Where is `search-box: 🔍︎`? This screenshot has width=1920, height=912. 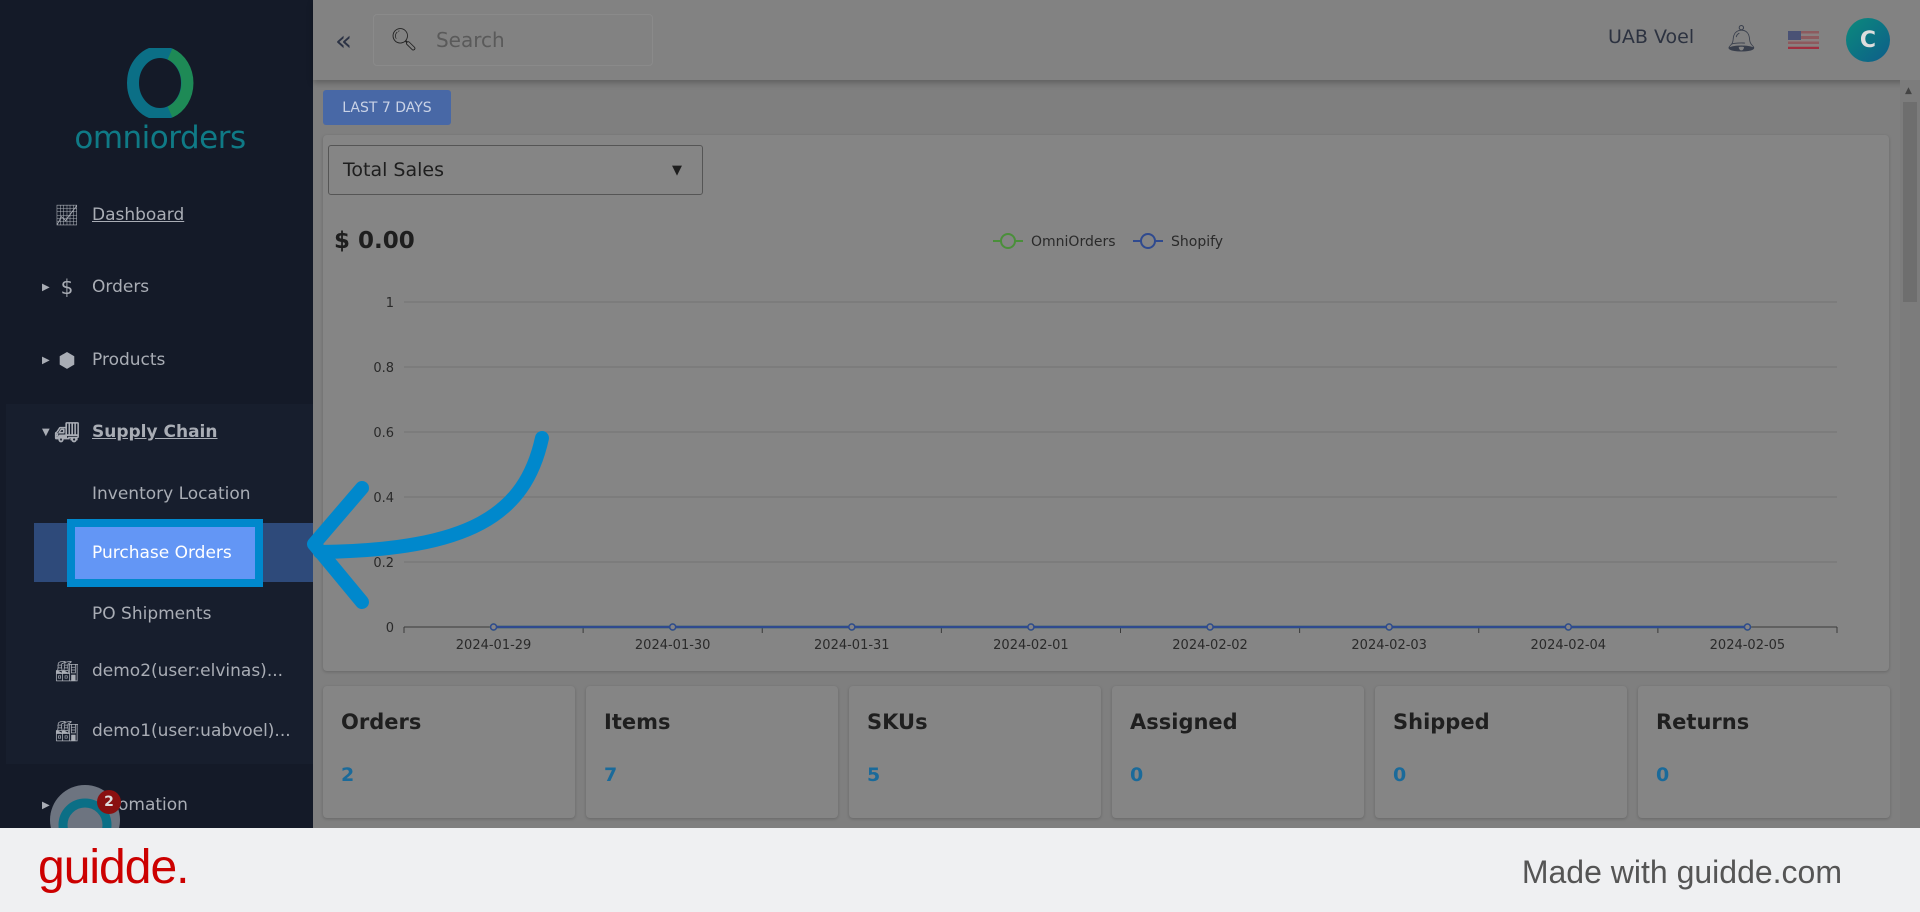 search-box: 🔍︎ is located at coordinates (513, 40).